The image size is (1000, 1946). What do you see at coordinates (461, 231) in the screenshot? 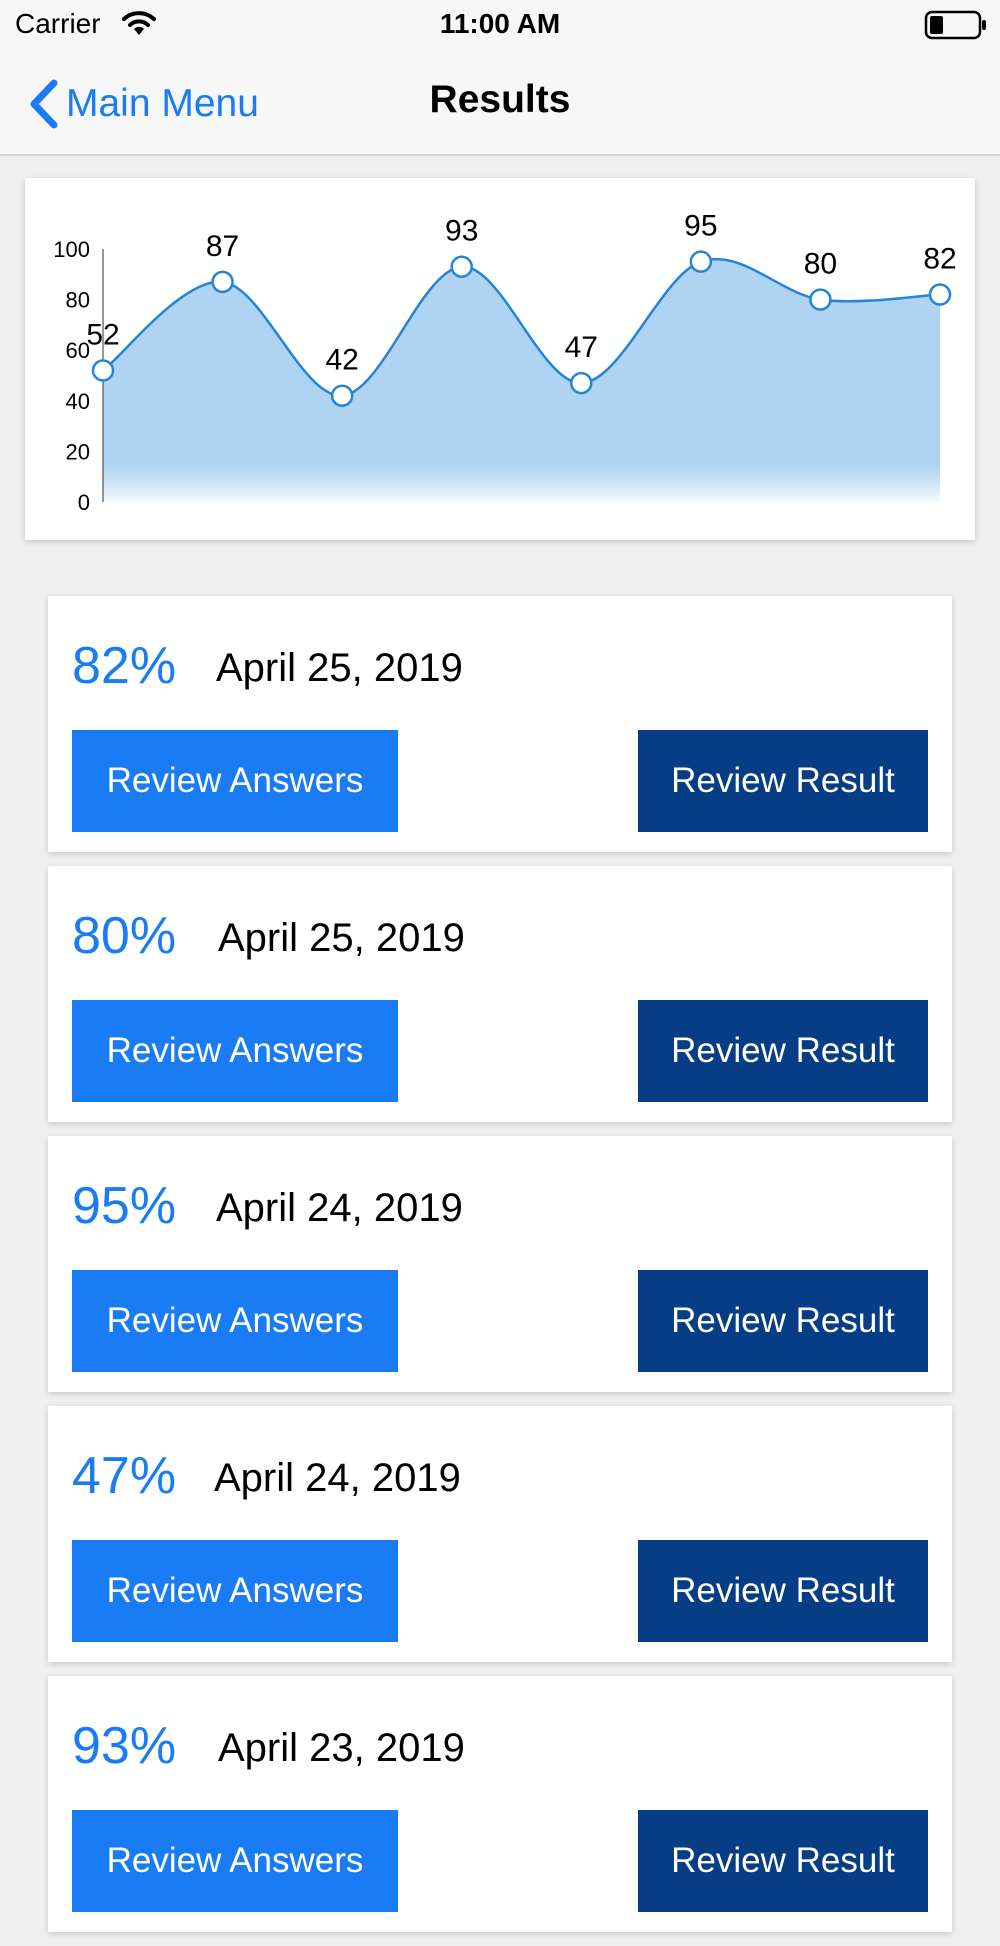
I see `chart-data-label: 93` at bounding box center [461, 231].